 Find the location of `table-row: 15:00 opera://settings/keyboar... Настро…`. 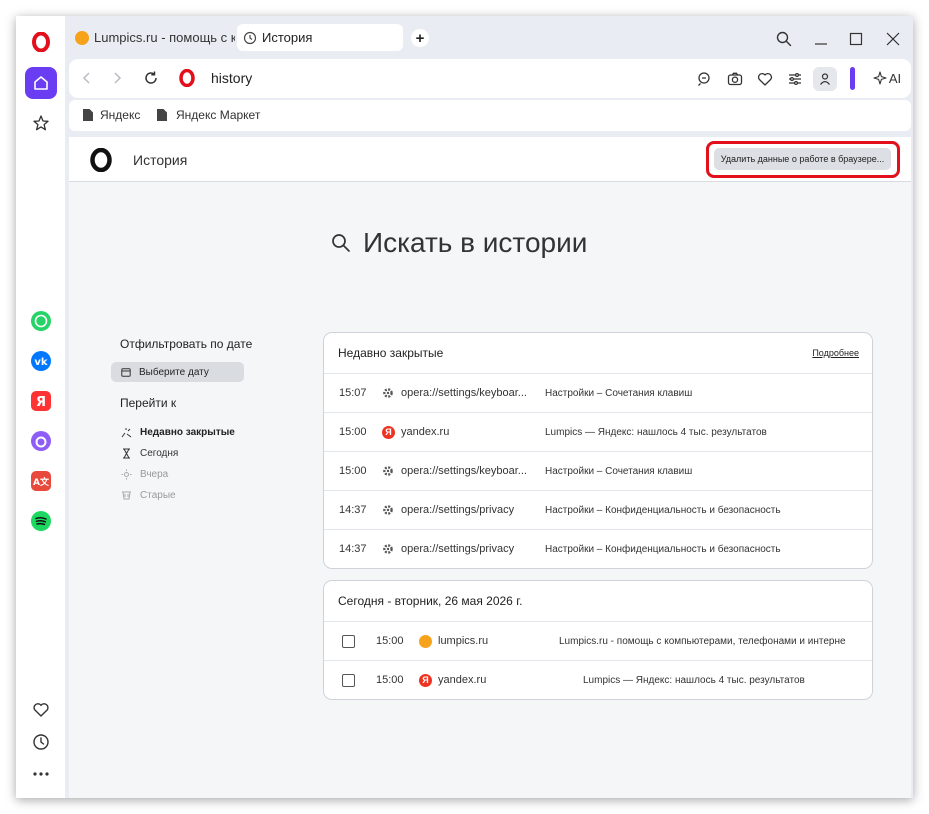

table-row: 15:00 opera://settings/keyboar... Настро… is located at coordinates (598, 470).